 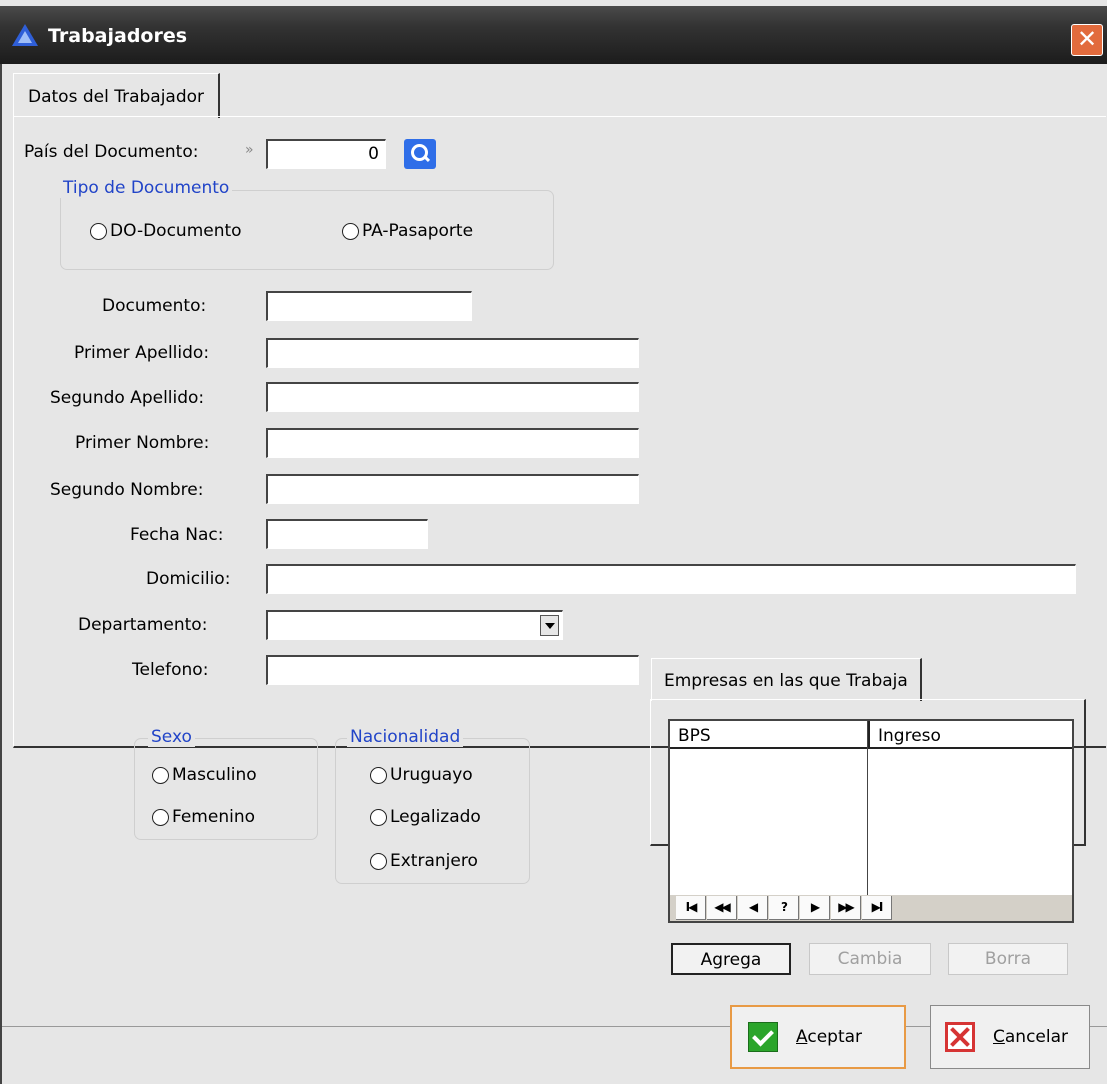 What do you see at coordinates (452, 670) in the screenshot?
I see `telefono-field` at bounding box center [452, 670].